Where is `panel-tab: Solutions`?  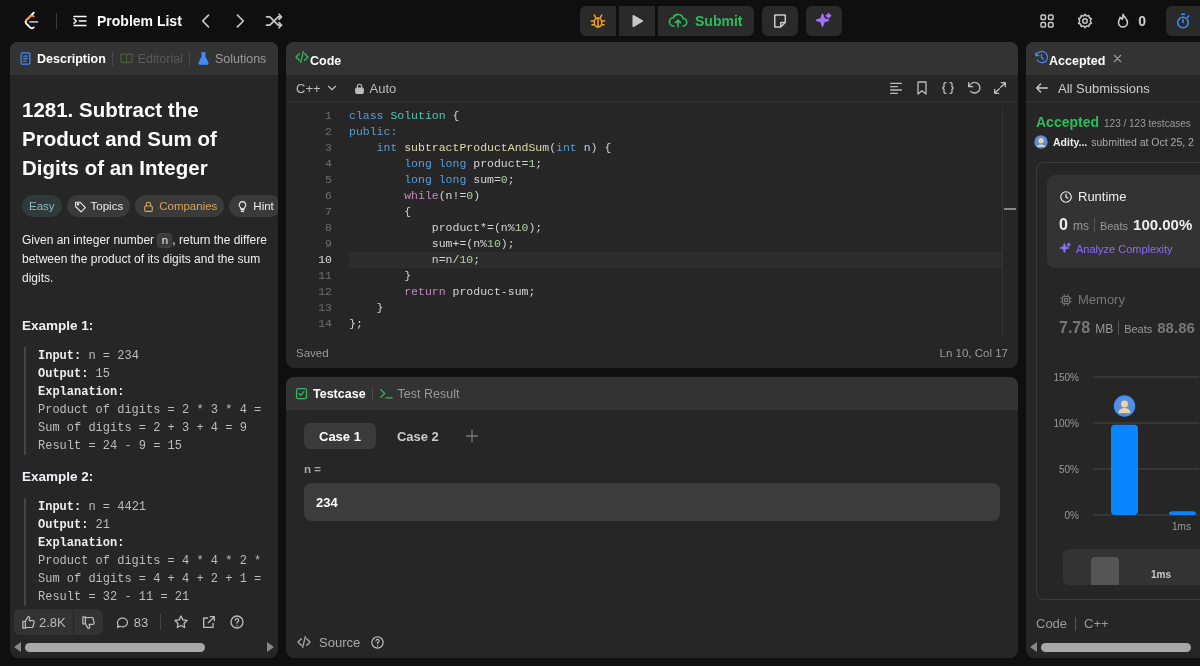 panel-tab: Solutions is located at coordinates (231, 58).